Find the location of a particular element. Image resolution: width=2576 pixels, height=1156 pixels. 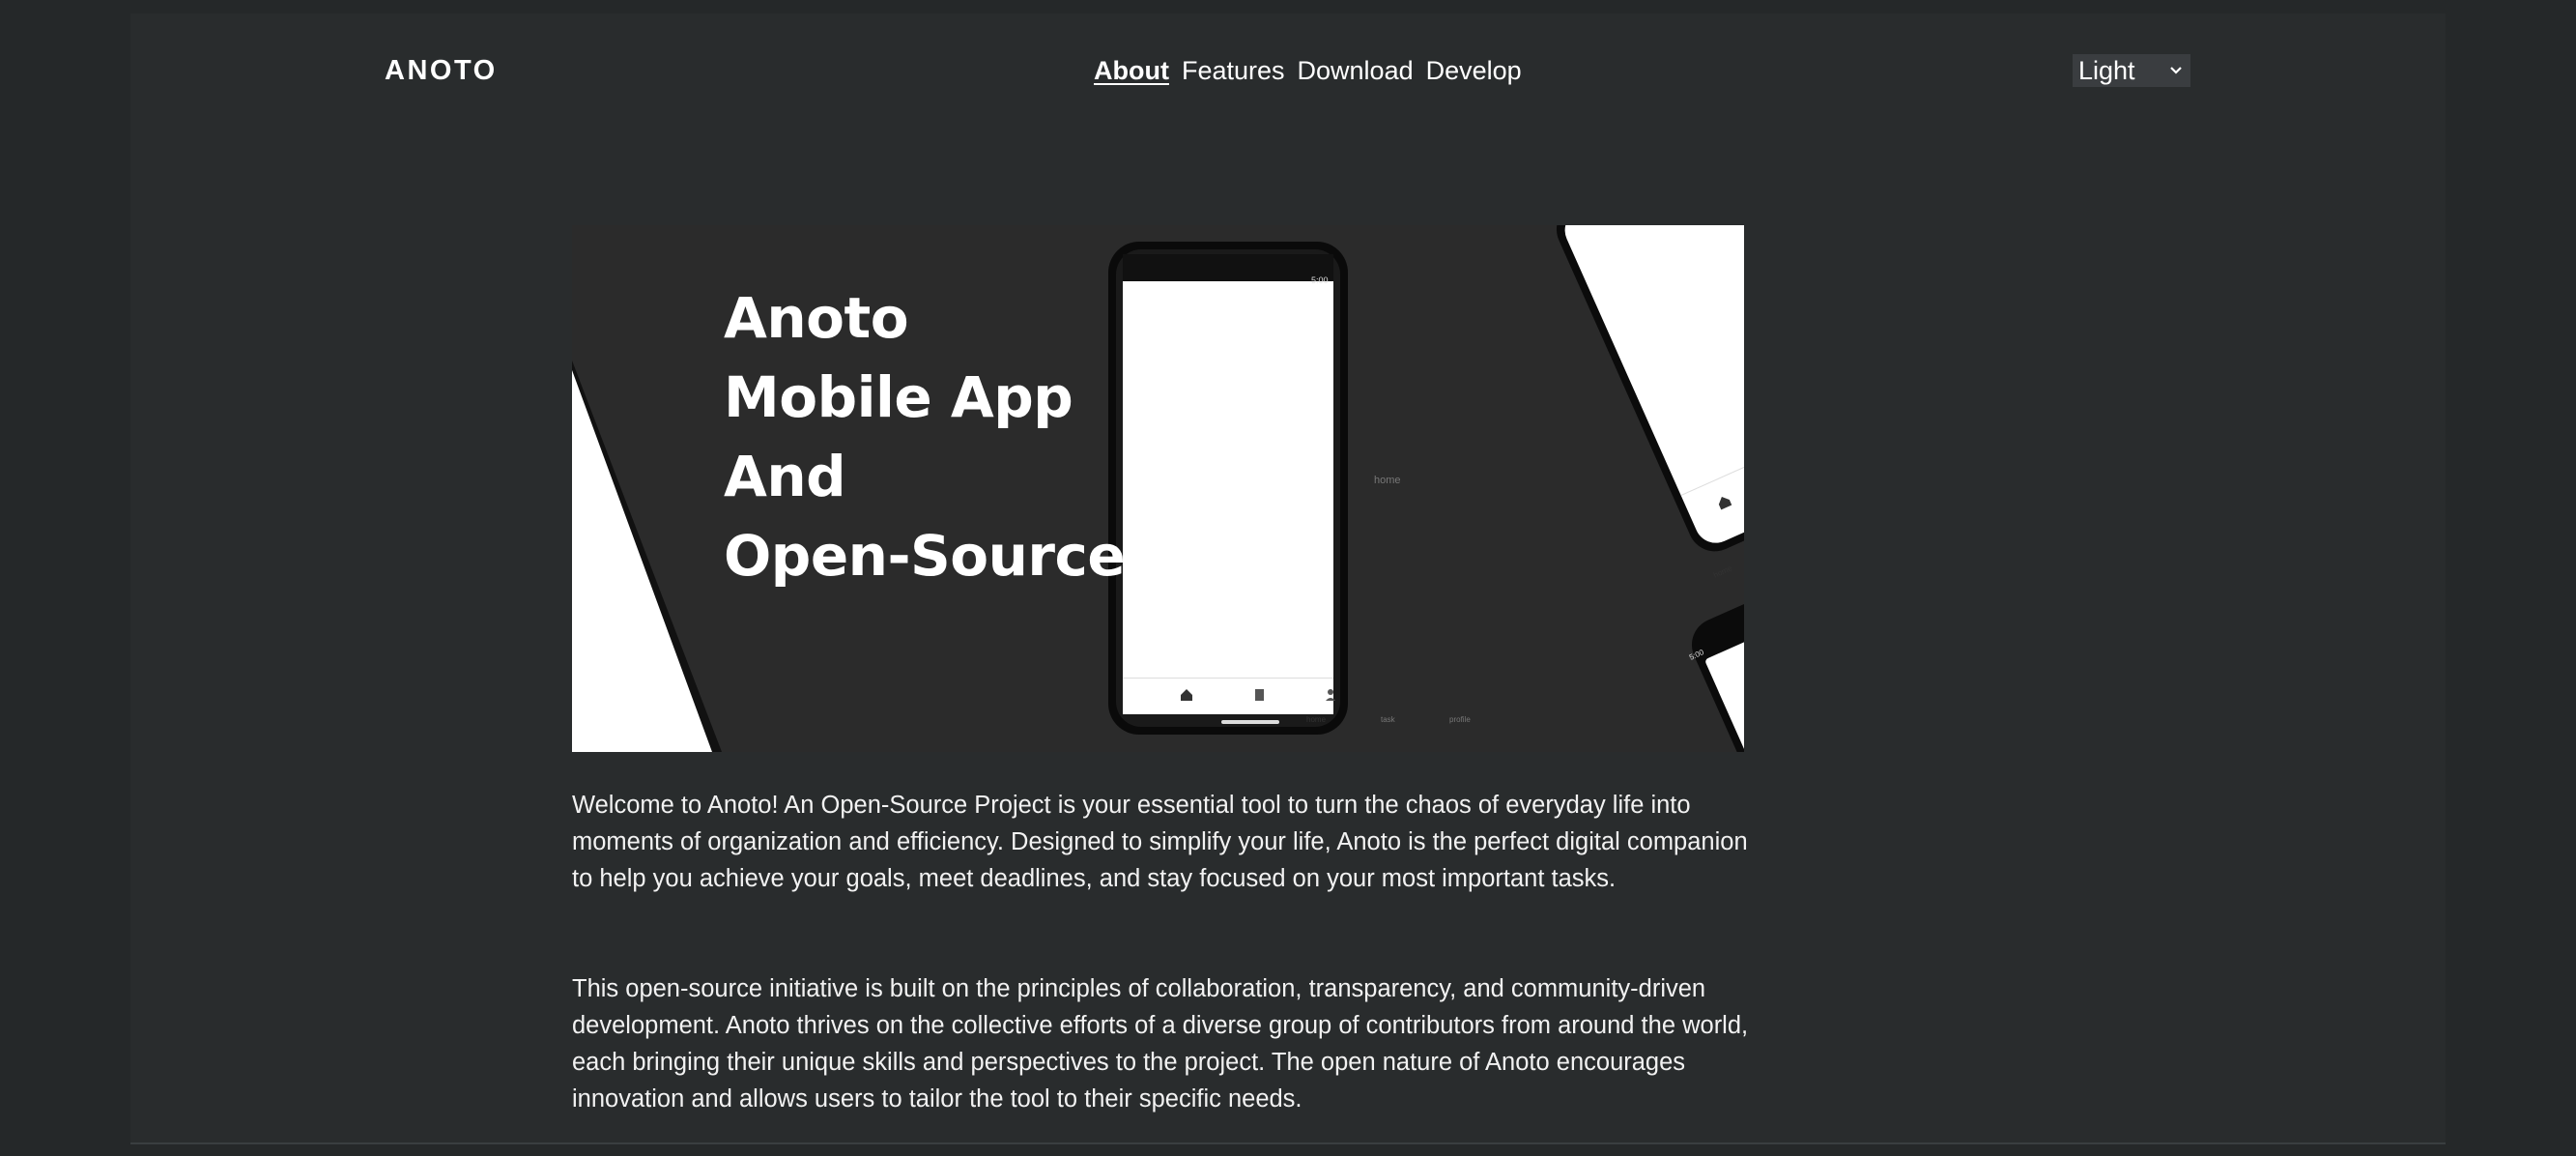

theme-select-value: Light is located at coordinates (2106, 70).